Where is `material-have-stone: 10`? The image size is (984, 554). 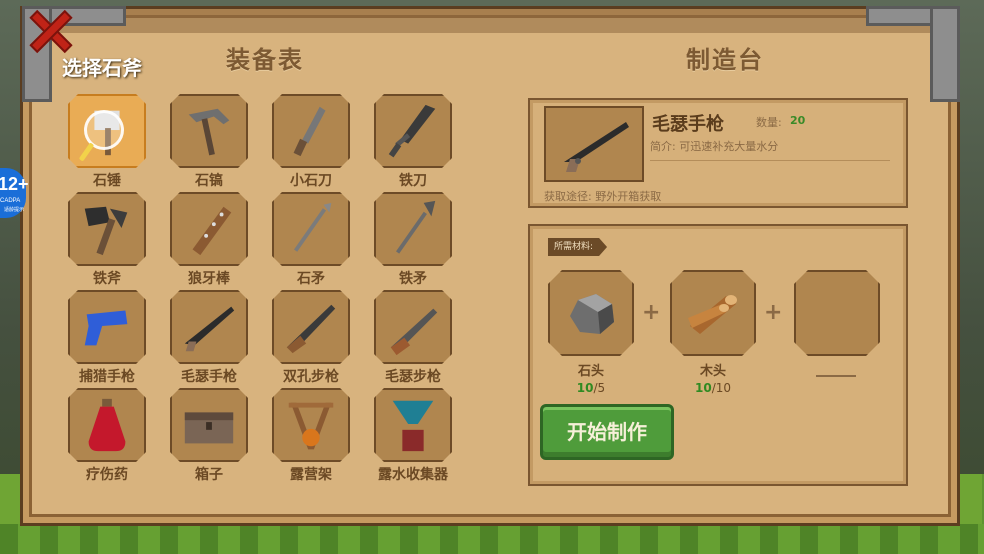 material-have-stone: 10 is located at coordinates (585, 388).